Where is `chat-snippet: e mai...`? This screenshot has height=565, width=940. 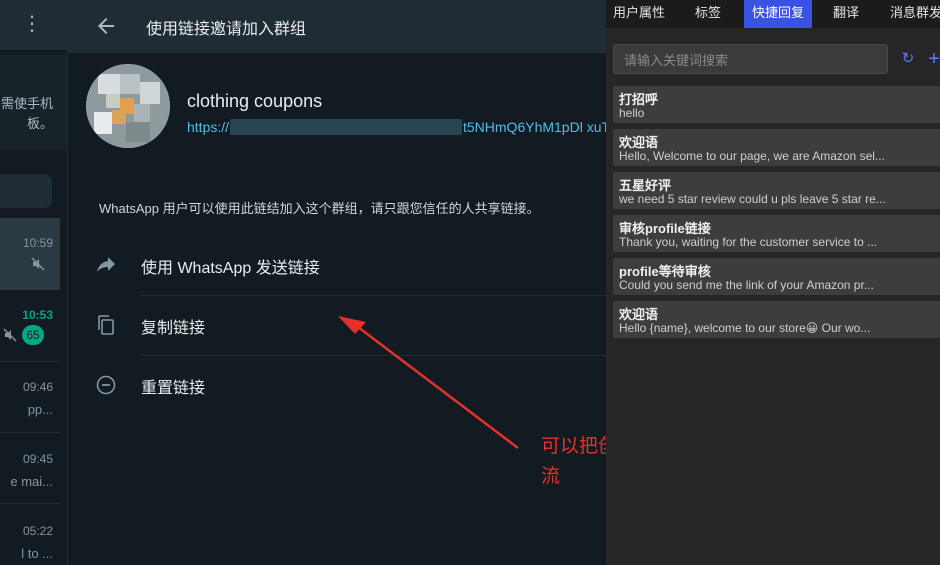
chat-snippet: e mai... is located at coordinates (31, 481).